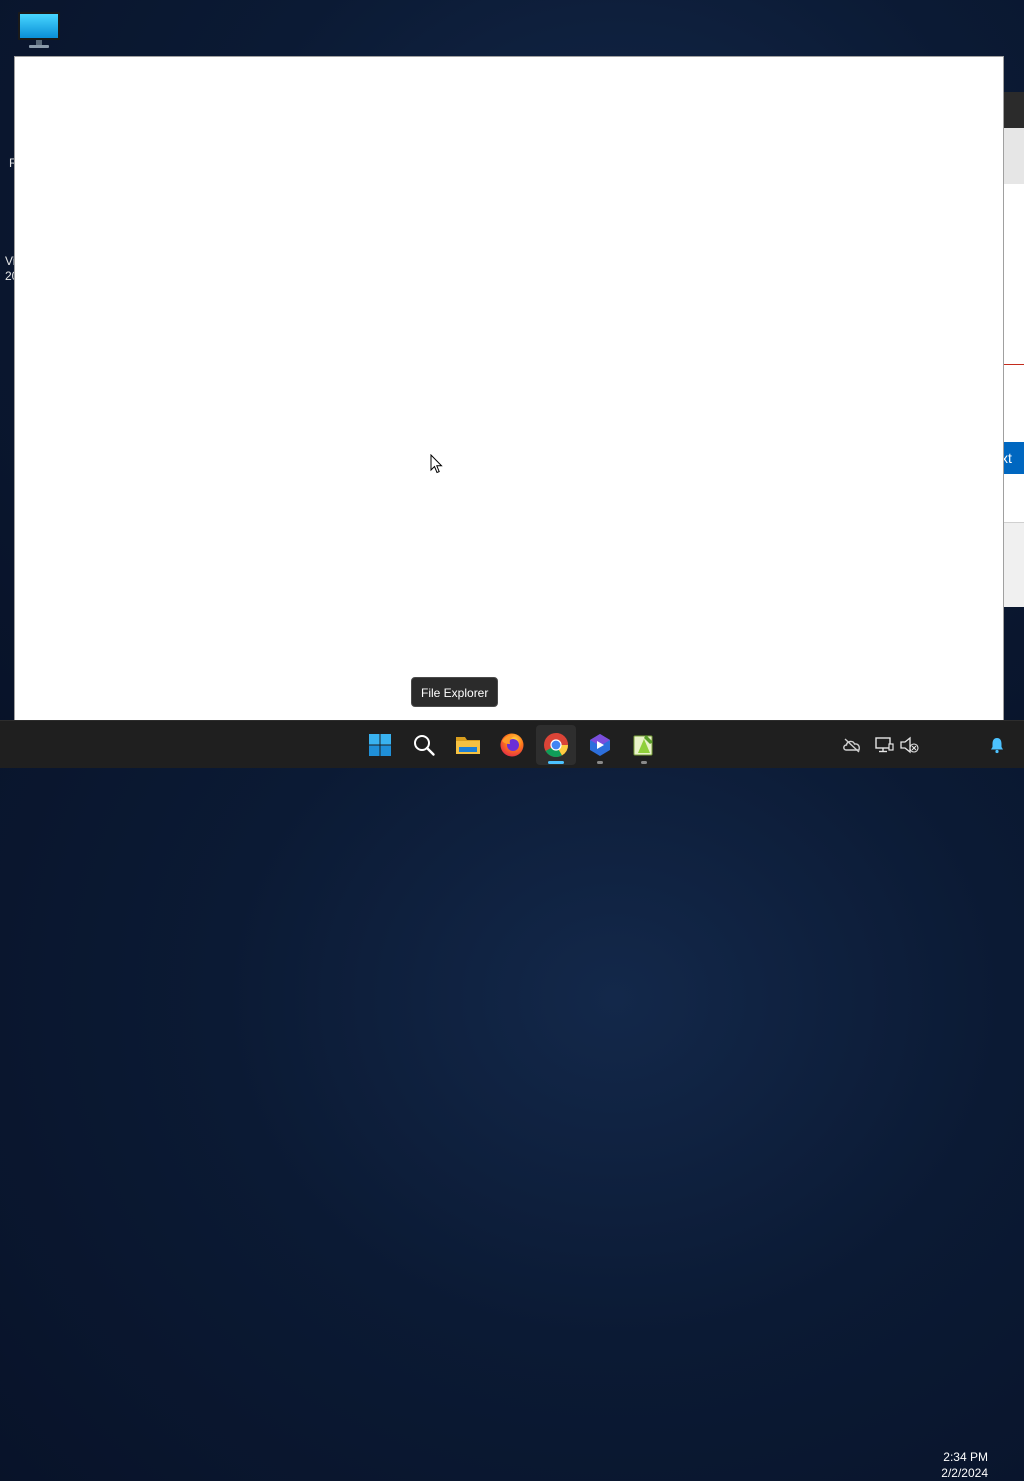  I want to click on error-underline, so click(1013, 364).